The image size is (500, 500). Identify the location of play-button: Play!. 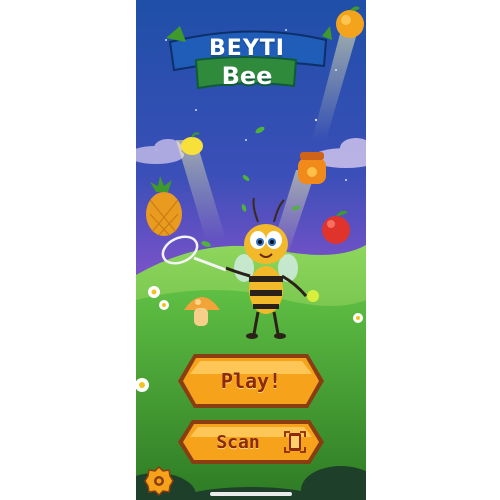
(251, 381).